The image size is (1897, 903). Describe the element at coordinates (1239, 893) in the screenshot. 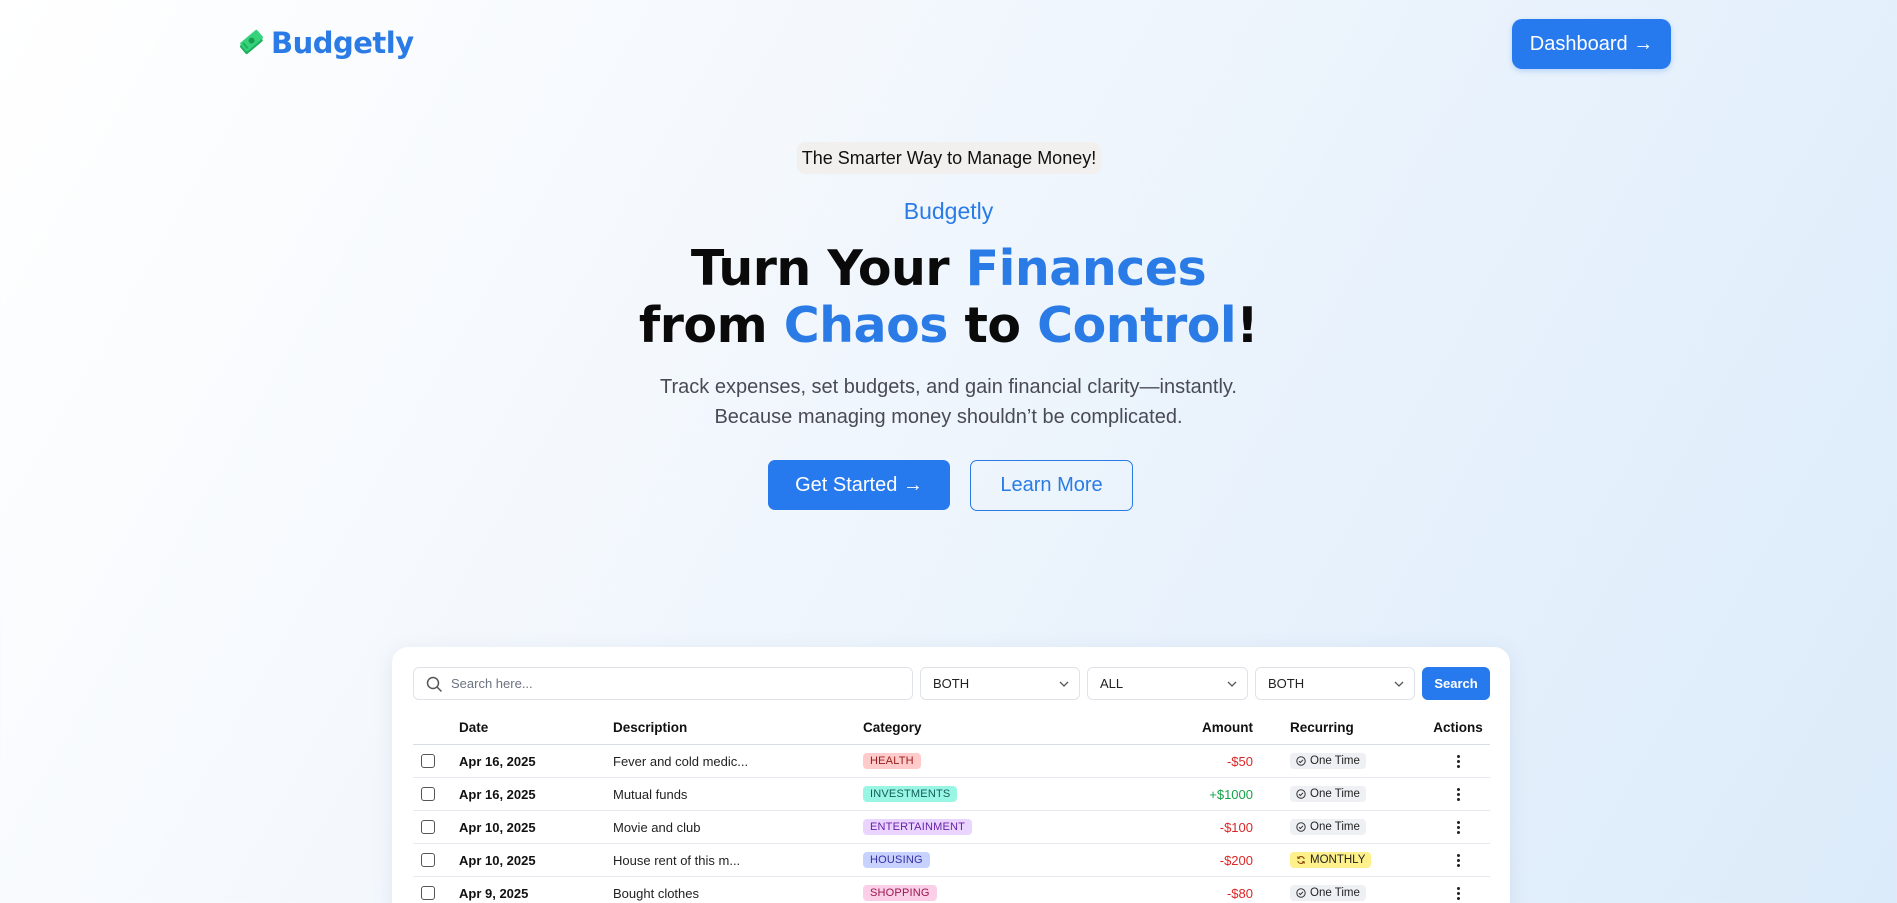

I see `row-amount: -$80` at that location.